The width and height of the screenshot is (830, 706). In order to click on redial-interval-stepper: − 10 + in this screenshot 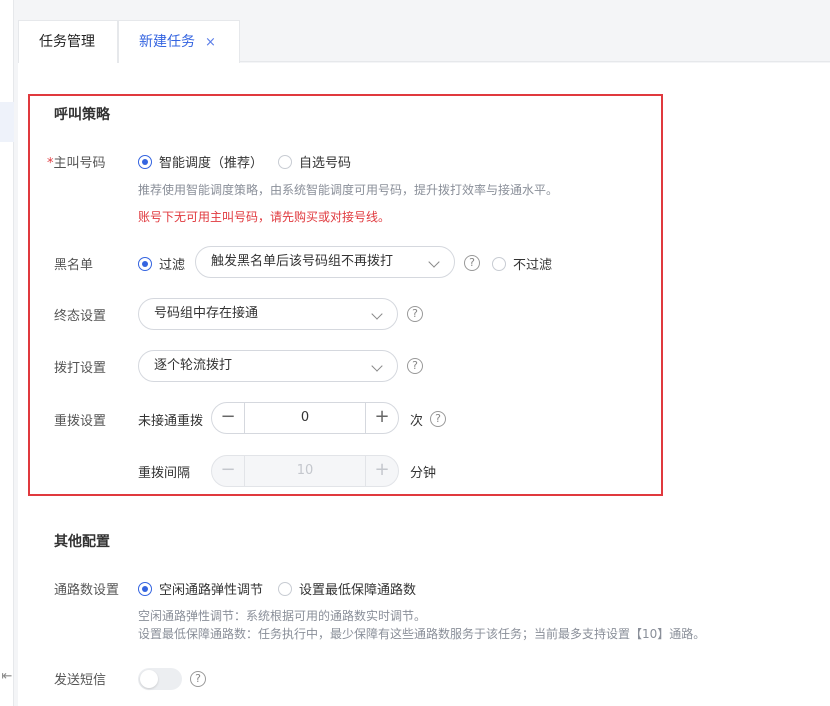, I will do `click(305, 471)`.